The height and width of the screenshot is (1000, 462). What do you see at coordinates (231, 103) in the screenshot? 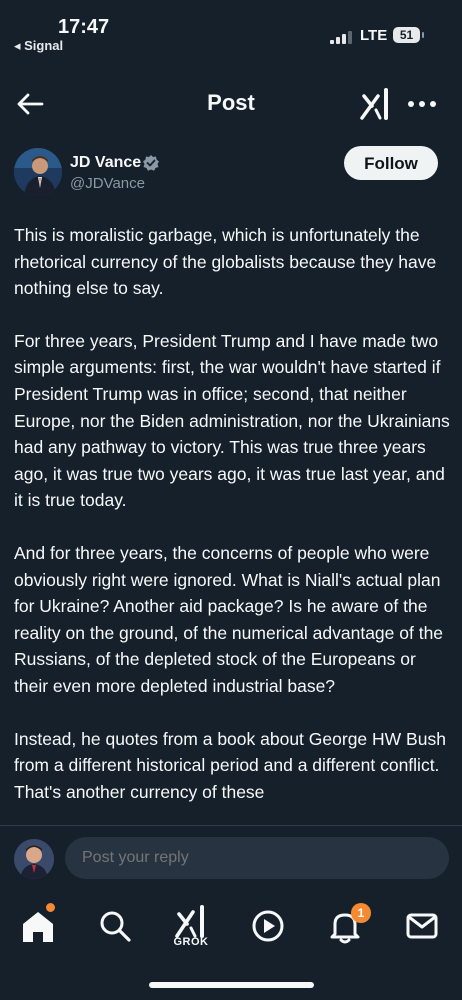
I see `top-nav: Post` at bounding box center [231, 103].